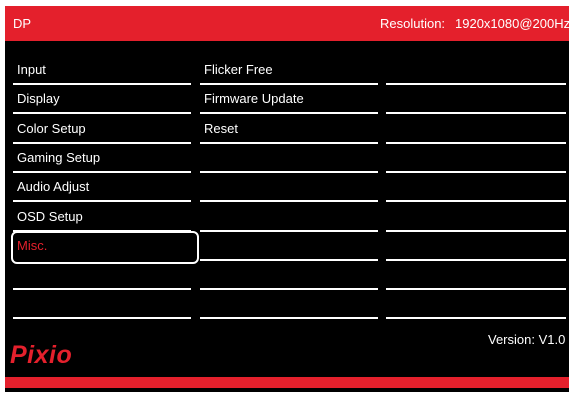 This screenshot has width=569, height=398. What do you see at coordinates (102, 129) in the screenshot?
I see `menu-item-color-setup: Color Setup` at bounding box center [102, 129].